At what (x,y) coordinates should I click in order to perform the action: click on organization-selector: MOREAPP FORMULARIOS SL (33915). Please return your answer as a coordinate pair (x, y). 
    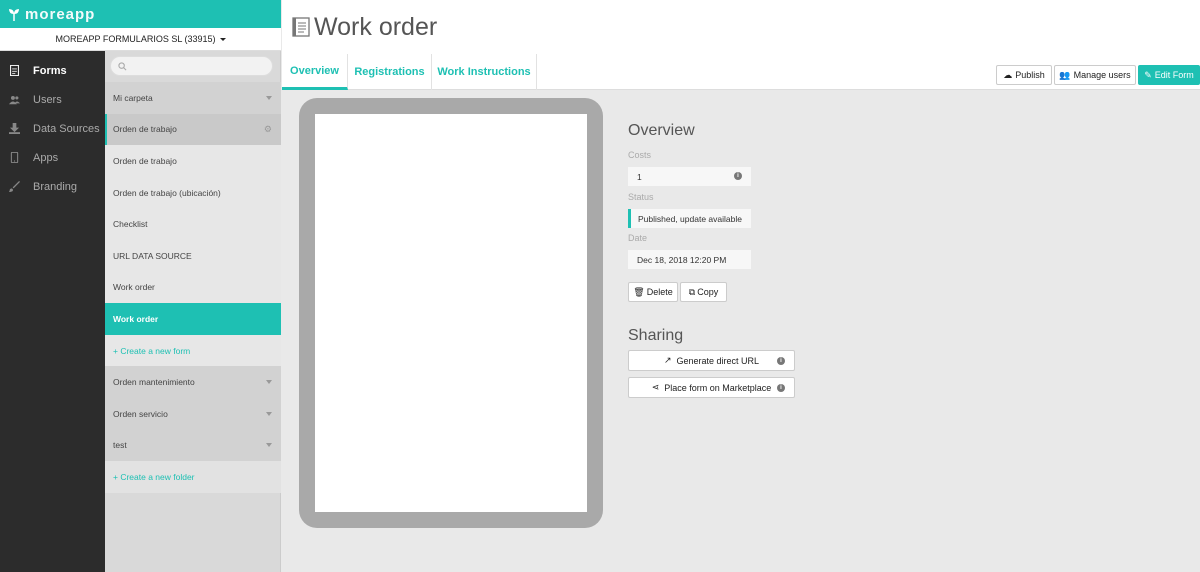
    Looking at the image, I should click on (140, 39).